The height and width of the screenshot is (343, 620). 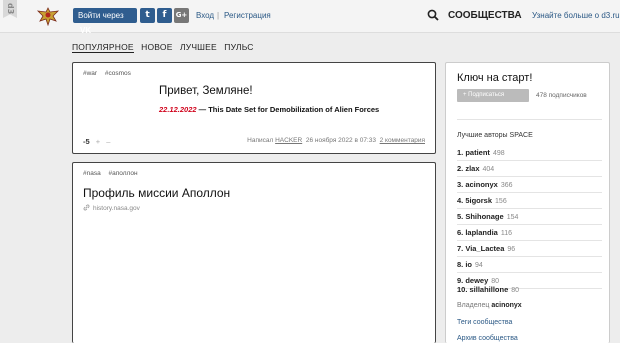 I want to click on comments-link: 2 комментария, so click(x=402, y=140).